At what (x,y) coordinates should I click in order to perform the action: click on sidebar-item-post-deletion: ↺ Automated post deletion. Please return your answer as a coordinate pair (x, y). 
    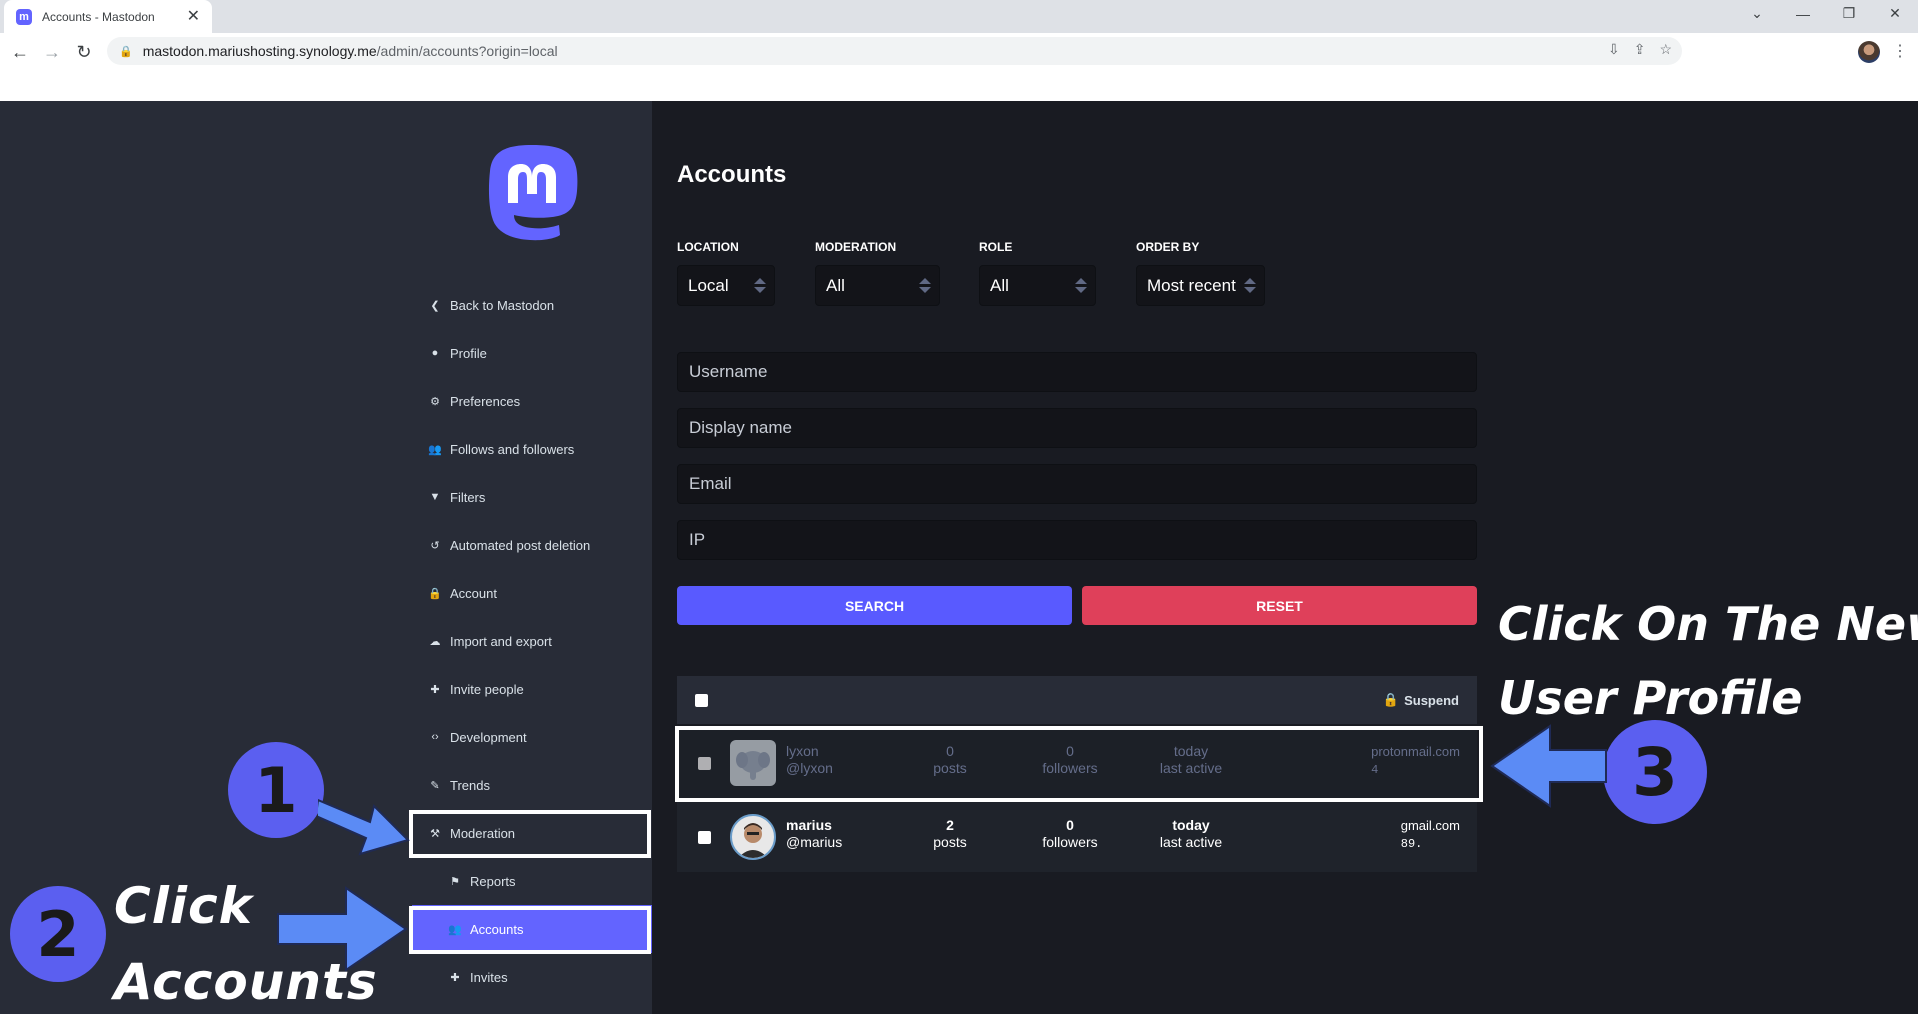
    Looking at the image, I should click on (532, 545).